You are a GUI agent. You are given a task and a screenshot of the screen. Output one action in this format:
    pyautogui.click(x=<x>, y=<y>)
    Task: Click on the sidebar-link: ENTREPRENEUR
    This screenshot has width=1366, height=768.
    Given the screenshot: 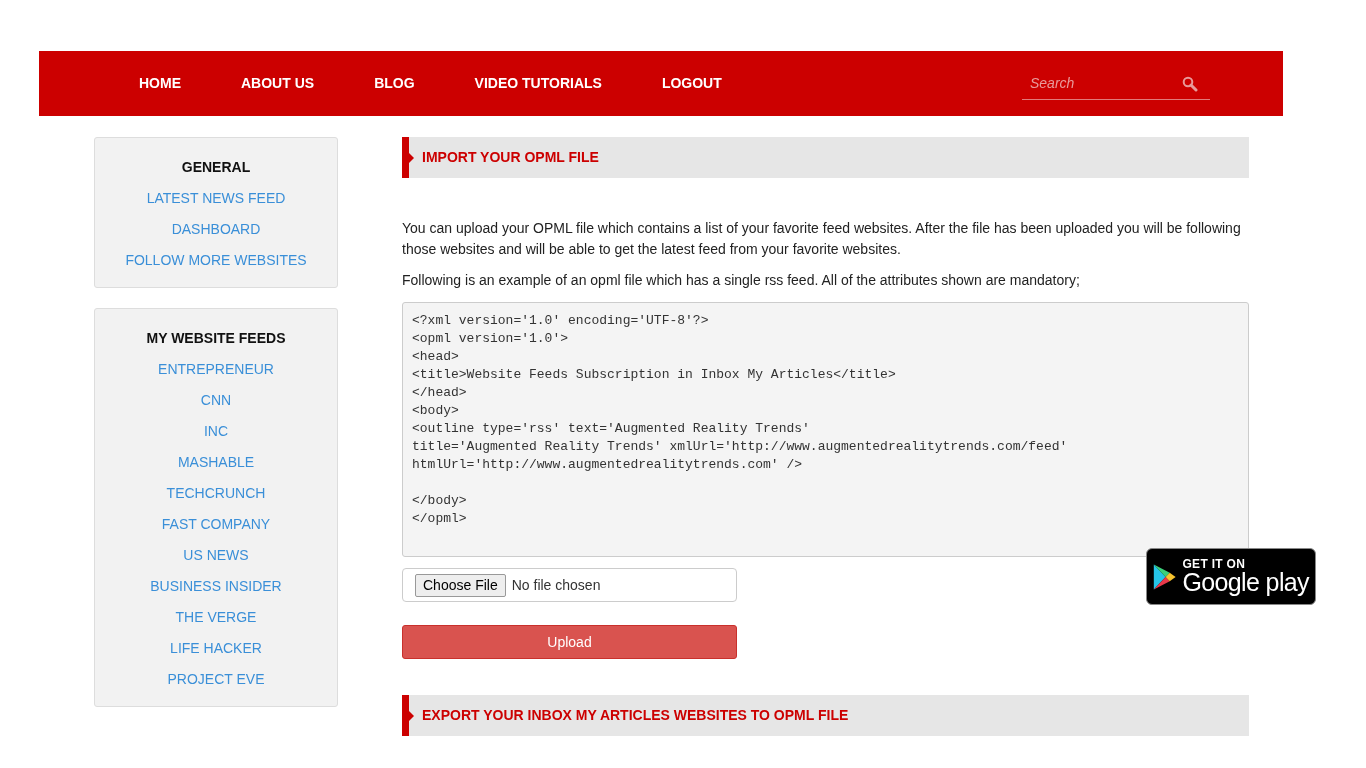 What is the action you would take?
    pyautogui.click(x=216, y=369)
    